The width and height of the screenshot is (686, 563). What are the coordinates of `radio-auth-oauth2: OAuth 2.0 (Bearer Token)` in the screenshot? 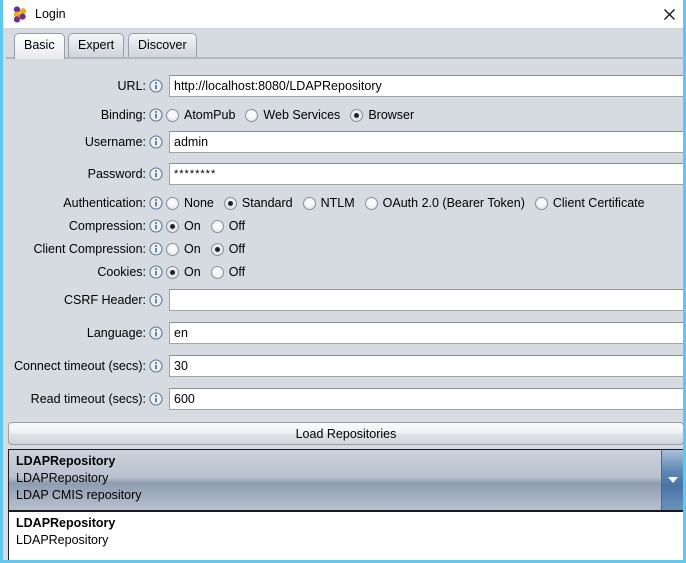 It's located at (444, 203).